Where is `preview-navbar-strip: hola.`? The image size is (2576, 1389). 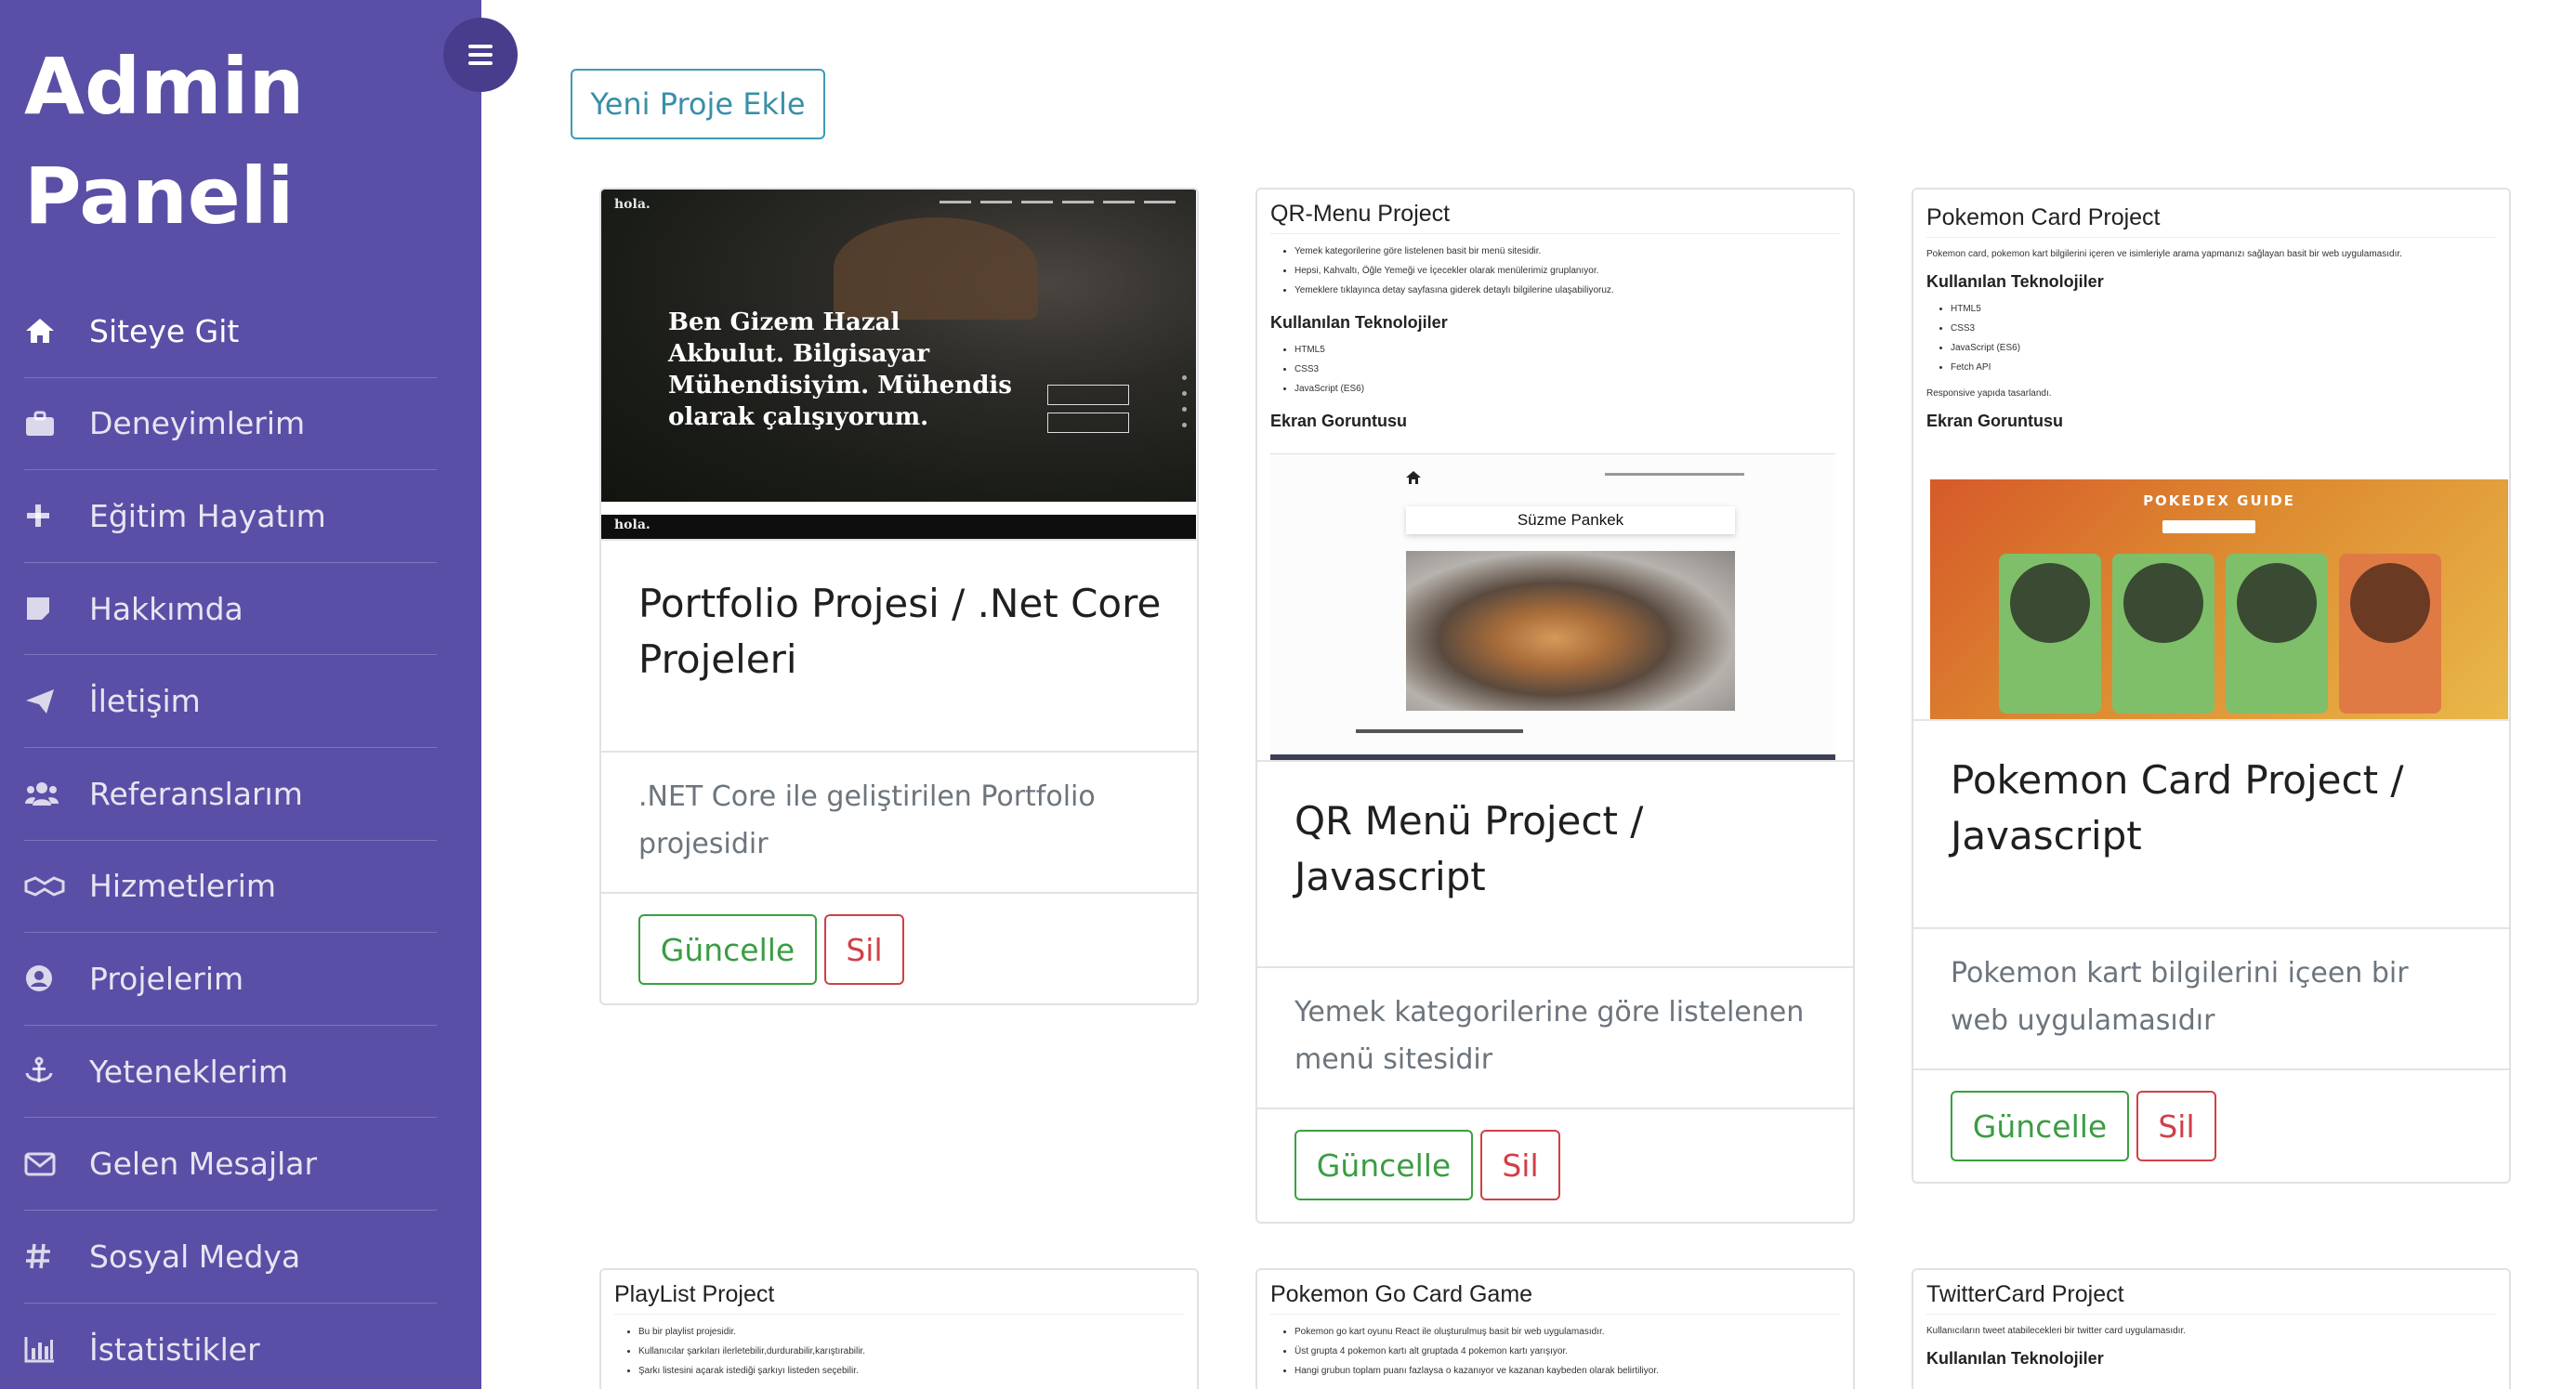 preview-navbar-strip: hola. is located at coordinates (898, 527).